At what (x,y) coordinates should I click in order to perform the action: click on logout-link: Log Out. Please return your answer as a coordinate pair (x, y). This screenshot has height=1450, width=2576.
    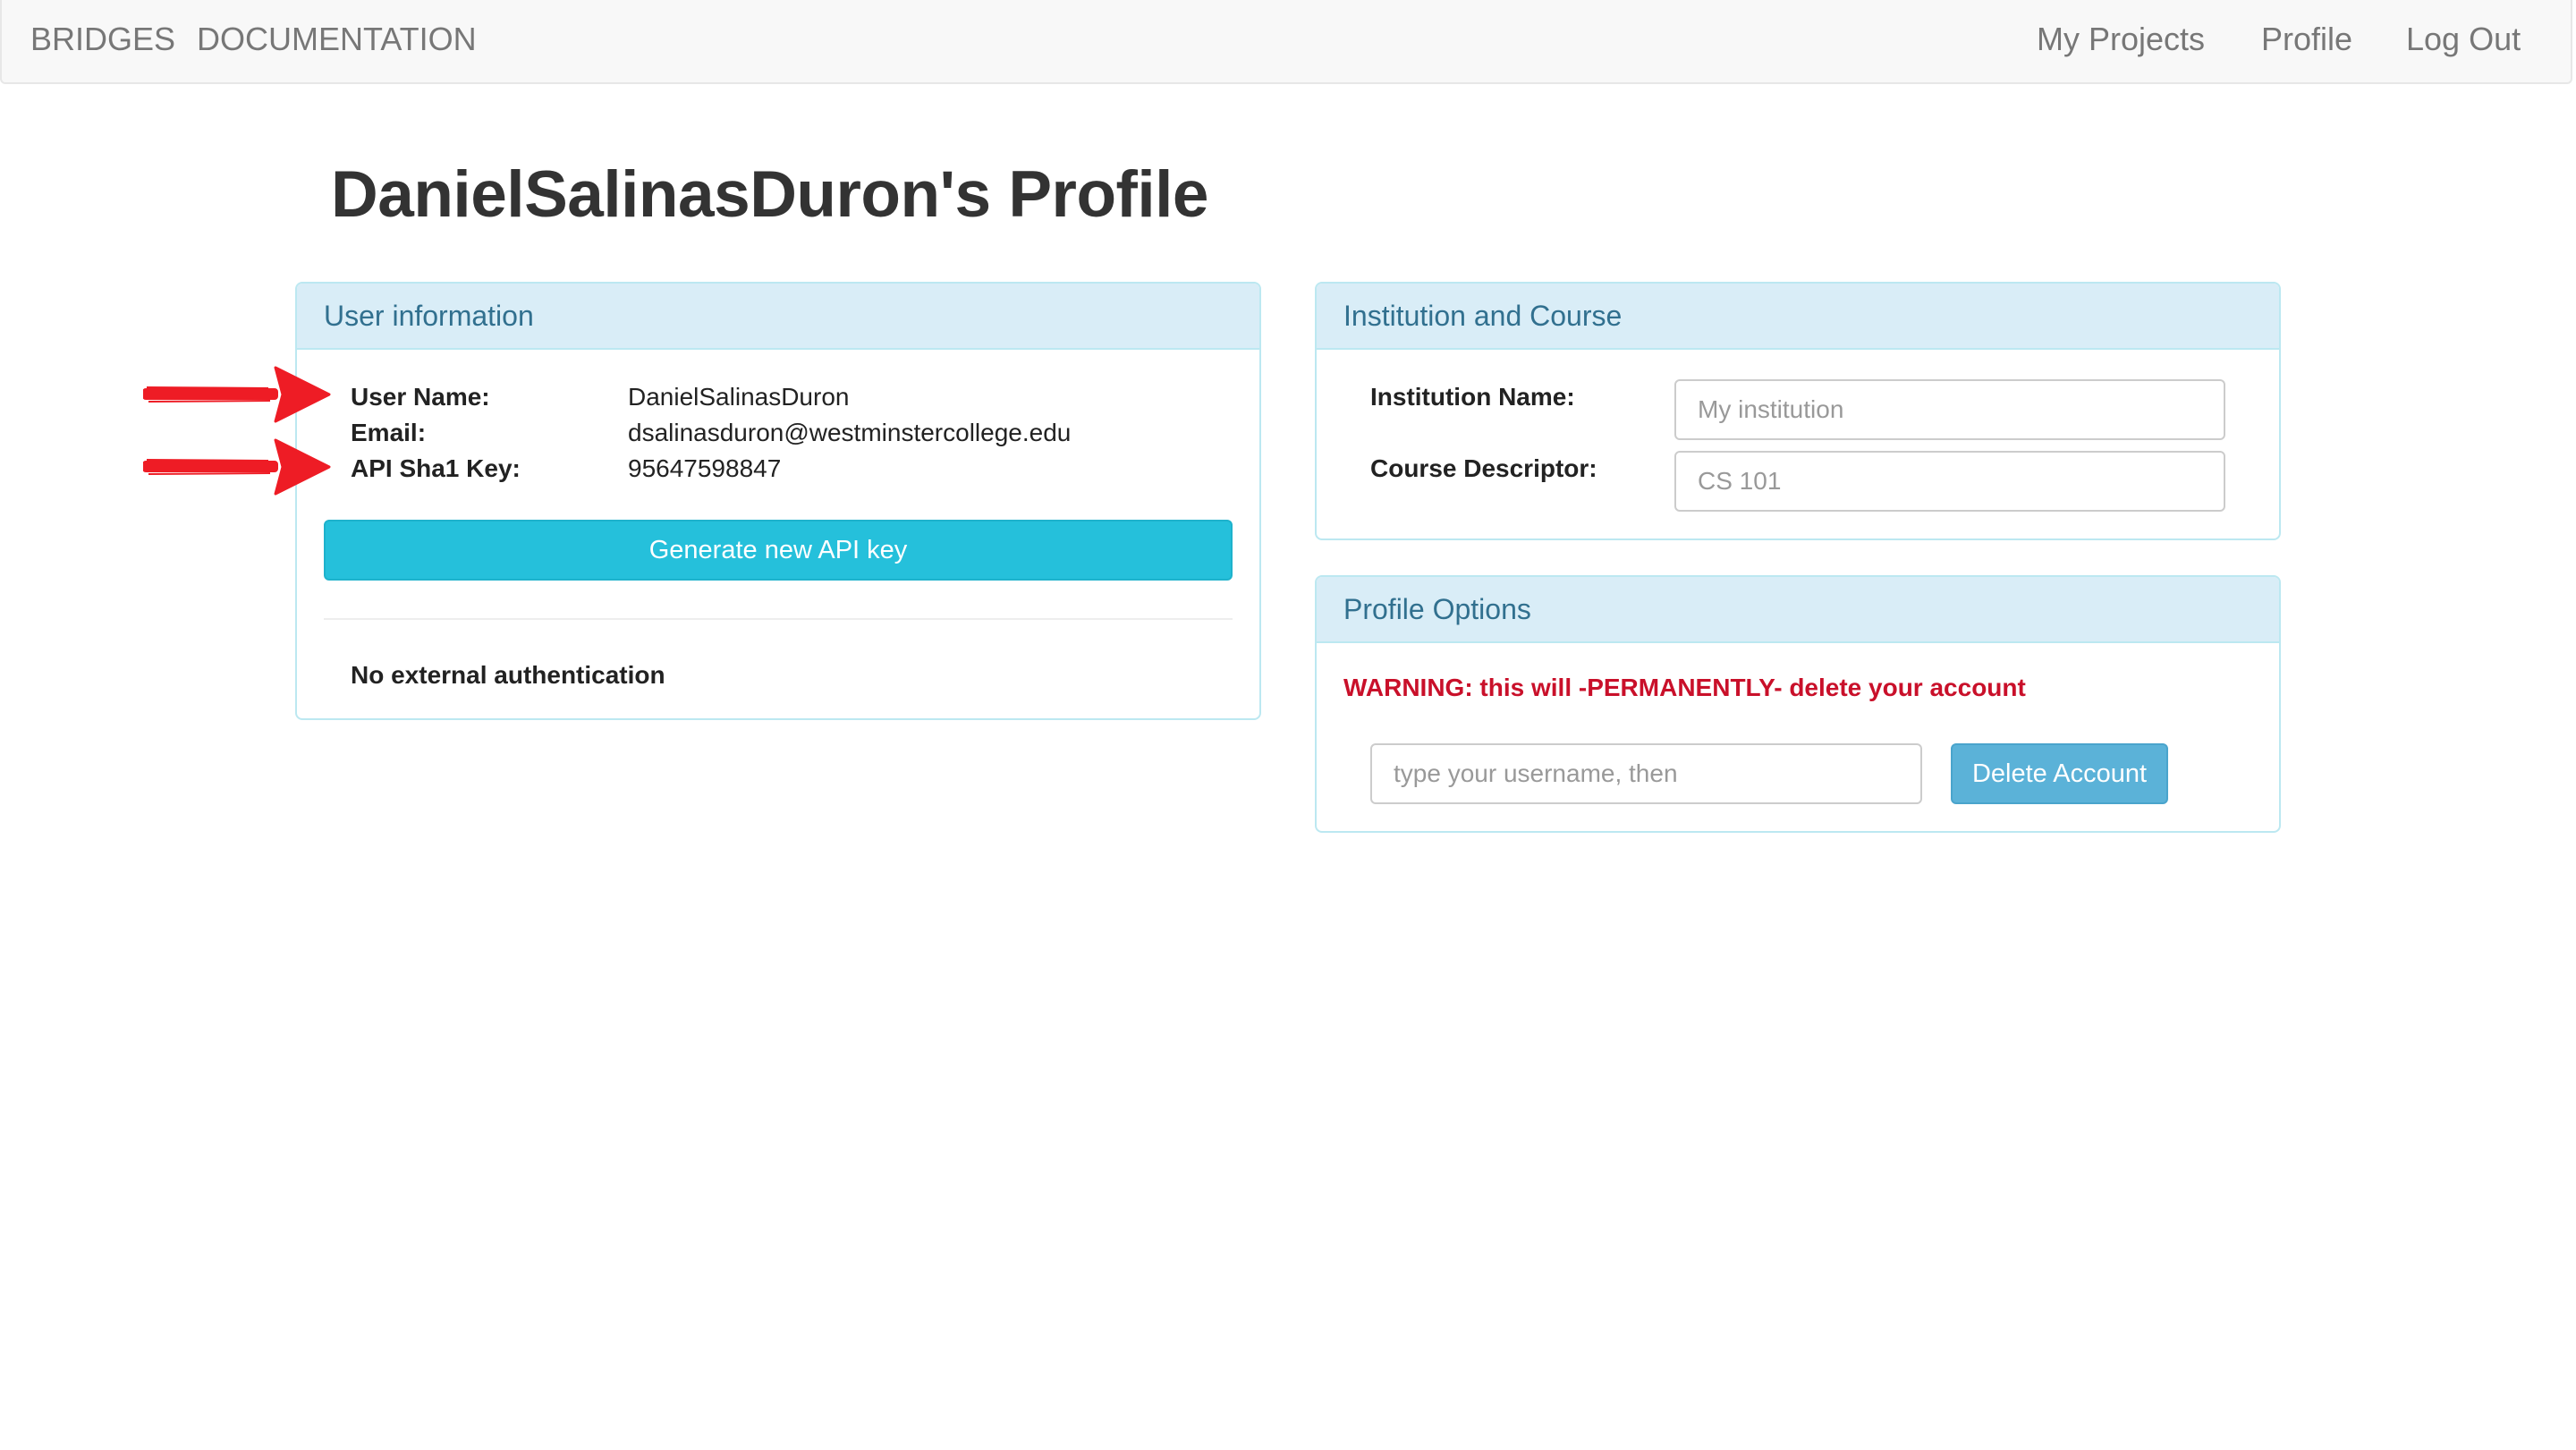
    Looking at the image, I should click on (2463, 39).